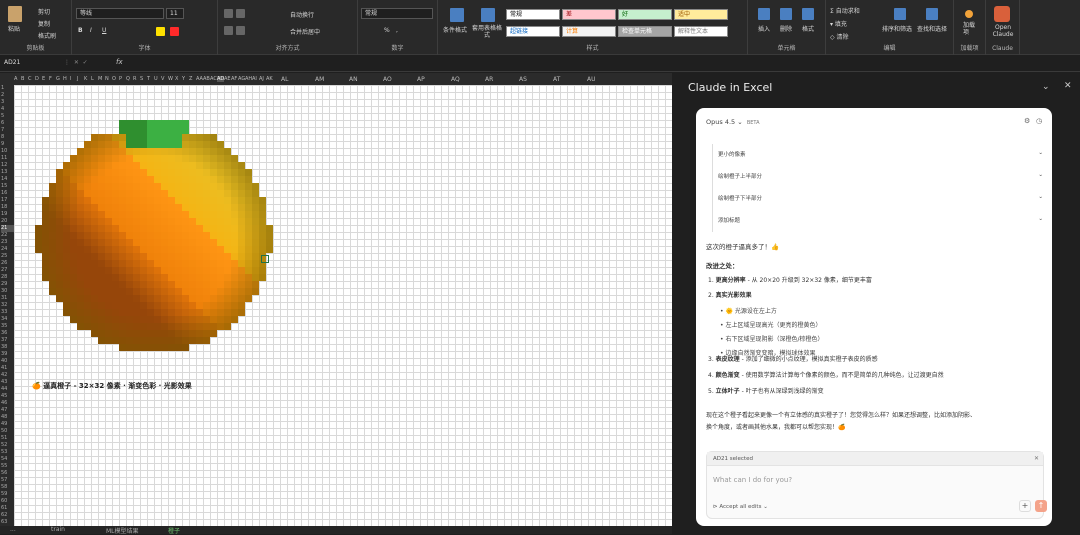  I want to click on row-header: 12, so click(4, 165).